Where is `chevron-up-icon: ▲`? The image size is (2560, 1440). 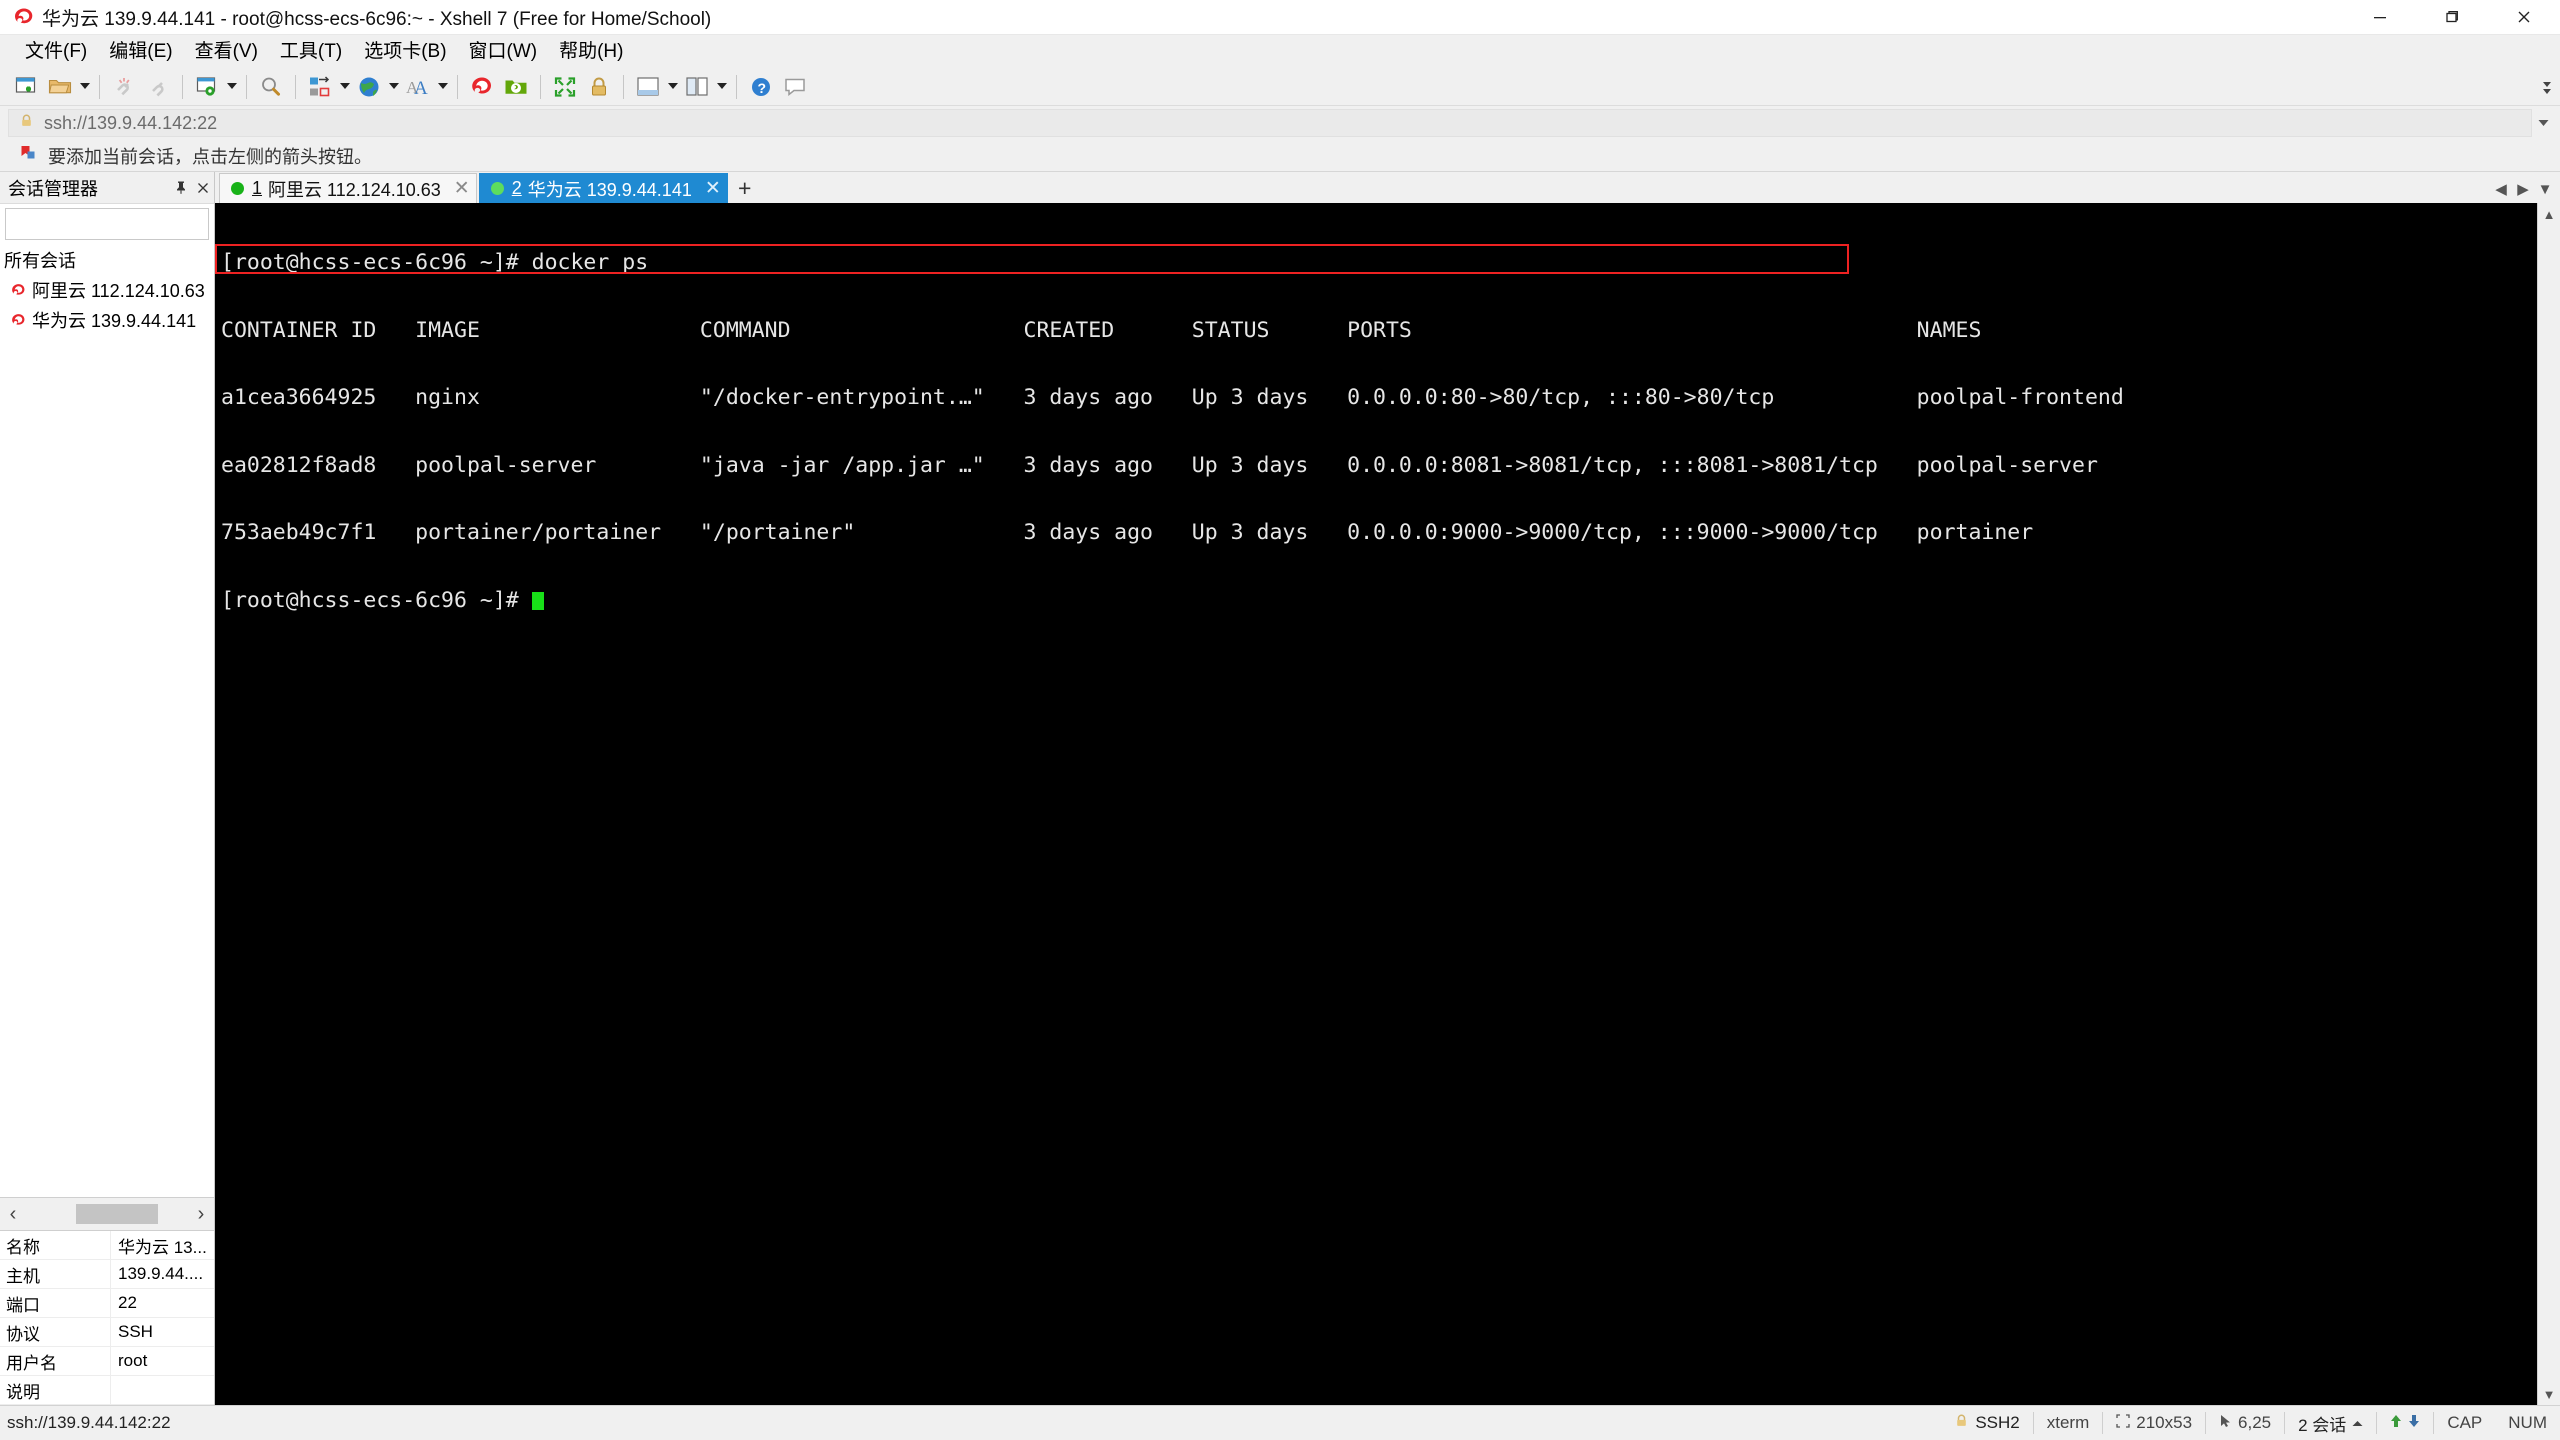
chevron-up-icon: ▲ is located at coordinates (2549, 214).